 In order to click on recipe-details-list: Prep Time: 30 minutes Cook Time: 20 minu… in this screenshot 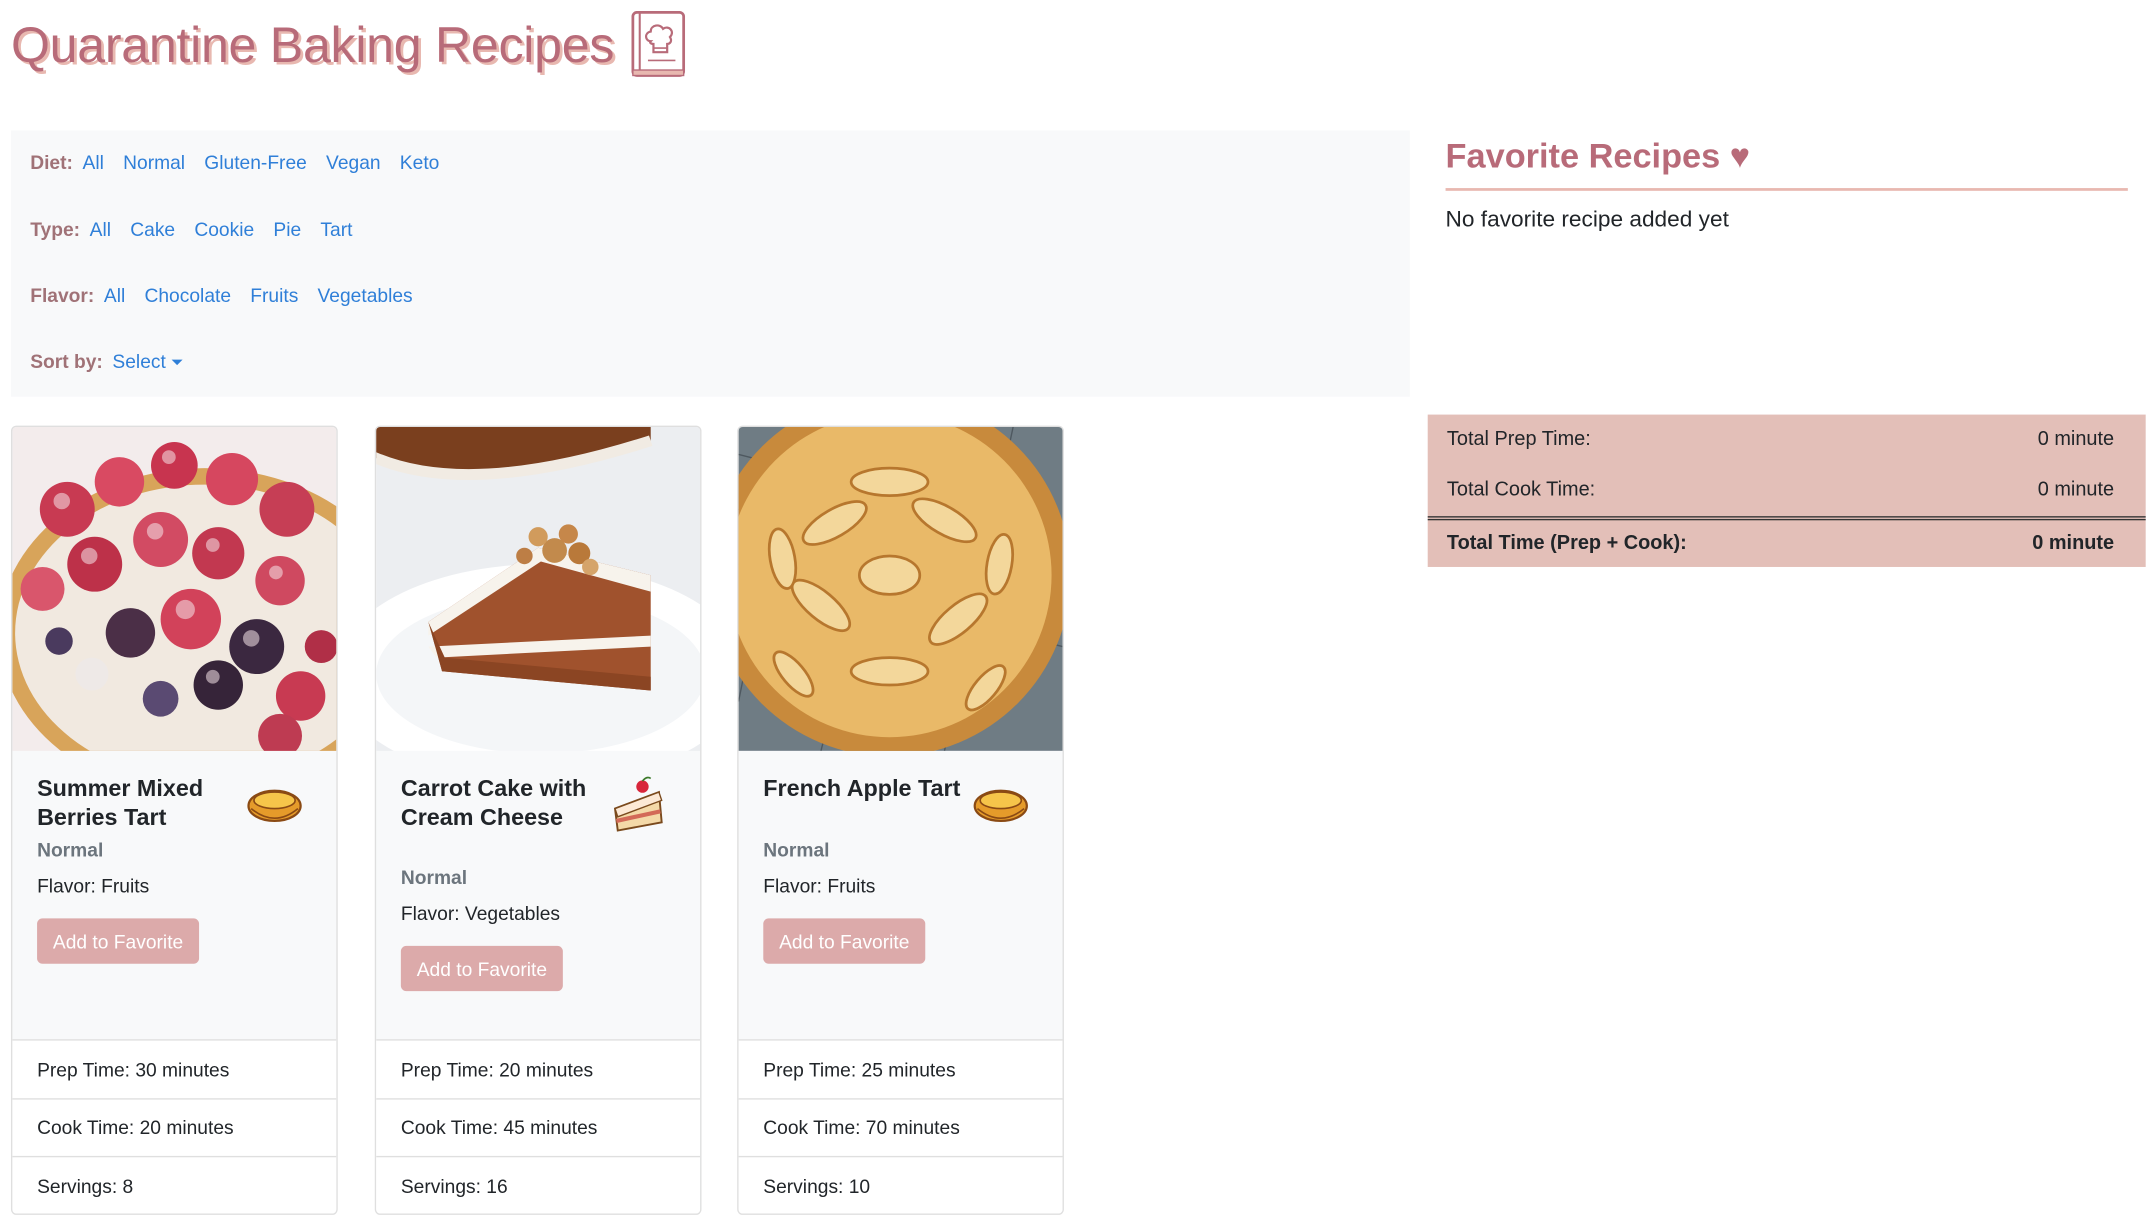, I will do `click(174, 1126)`.